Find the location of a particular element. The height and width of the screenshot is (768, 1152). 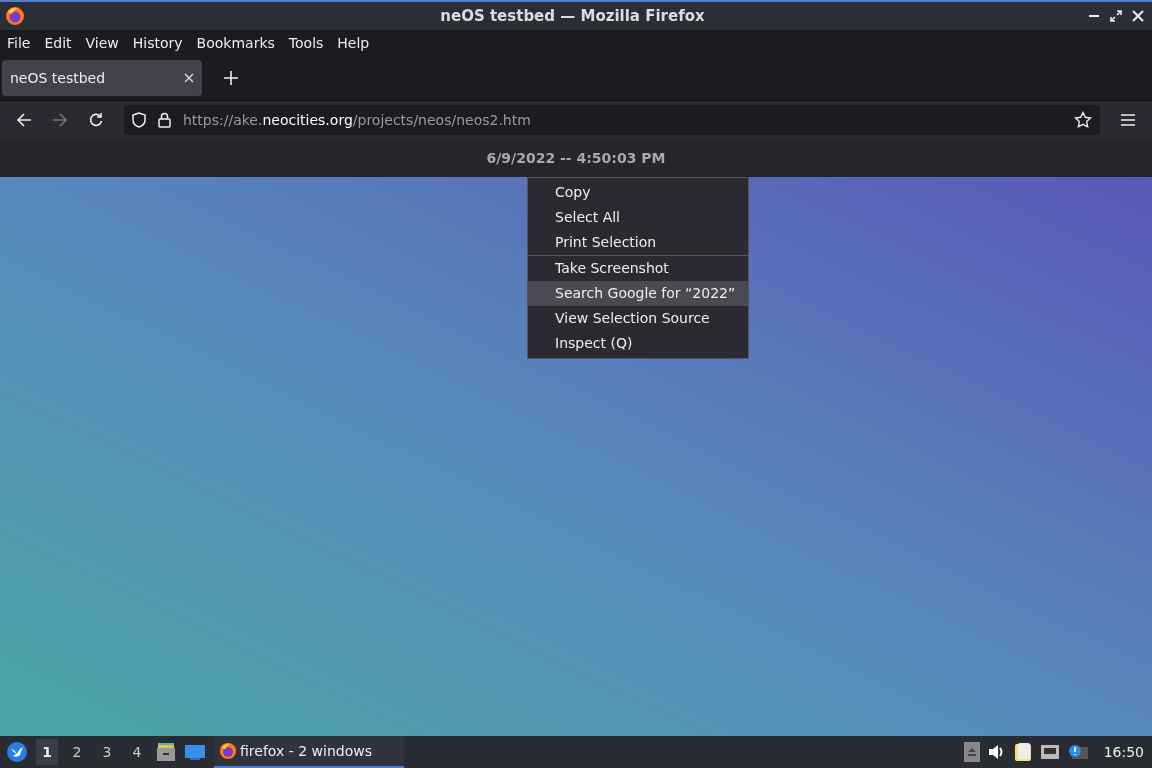

menu-icon is located at coordinates (1128, 120).